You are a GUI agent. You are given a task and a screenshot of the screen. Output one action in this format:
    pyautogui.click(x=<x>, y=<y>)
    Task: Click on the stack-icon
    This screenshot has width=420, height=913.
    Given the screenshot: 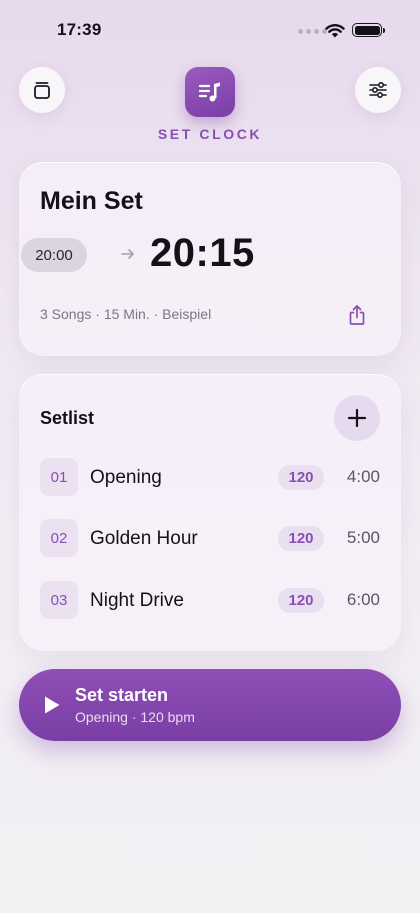 What is the action you would take?
    pyautogui.click(x=42, y=90)
    